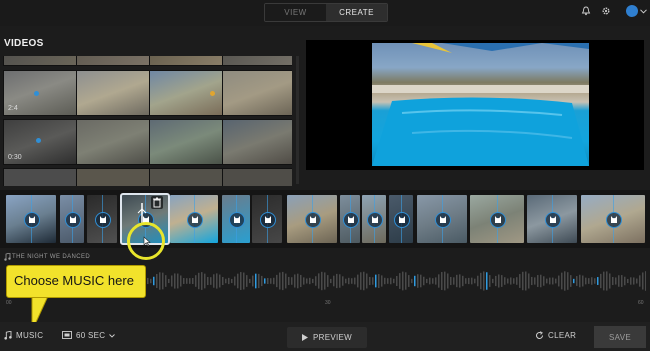 The width and height of the screenshot is (650, 351). What do you see at coordinates (480, 104) in the screenshot?
I see `preview-frame` at bounding box center [480, 104].